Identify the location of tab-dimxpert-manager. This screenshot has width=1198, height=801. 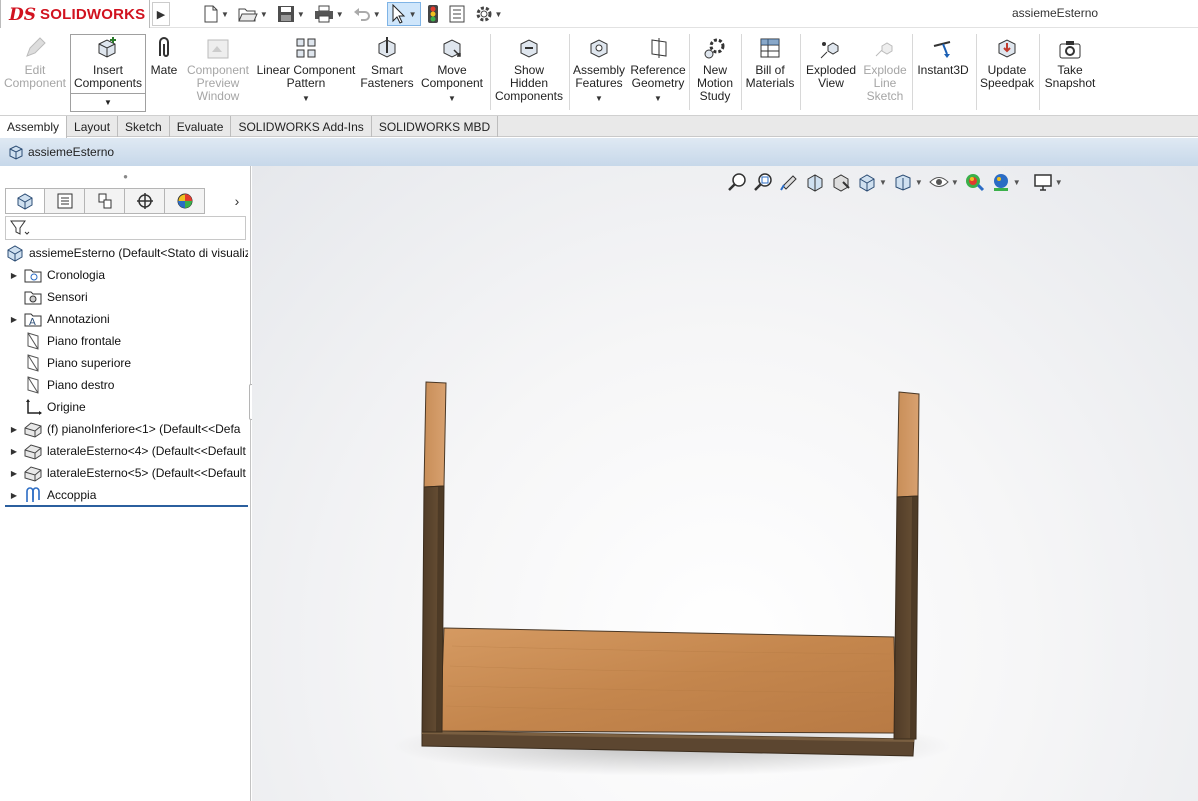
(145, 201).